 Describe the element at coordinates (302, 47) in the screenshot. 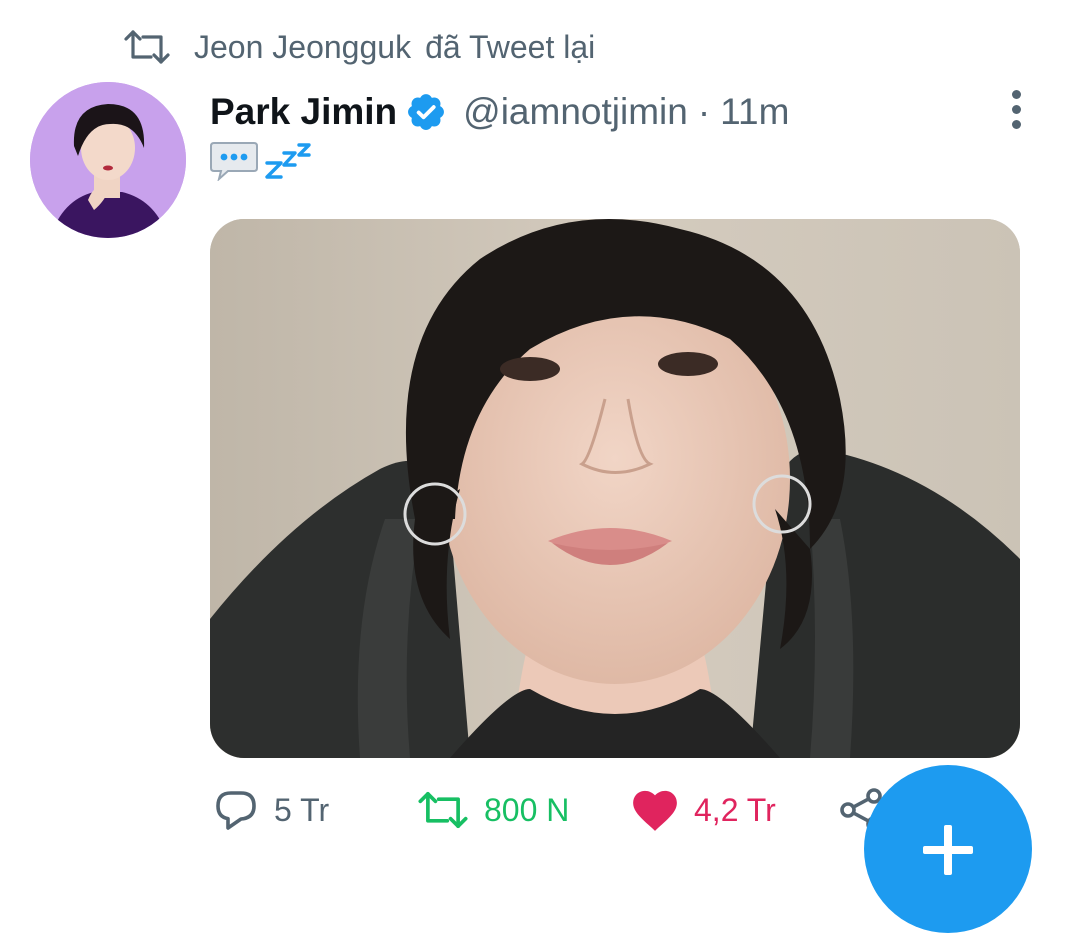

I see `retweeter-name: Jeon Jeongguk` at that location.